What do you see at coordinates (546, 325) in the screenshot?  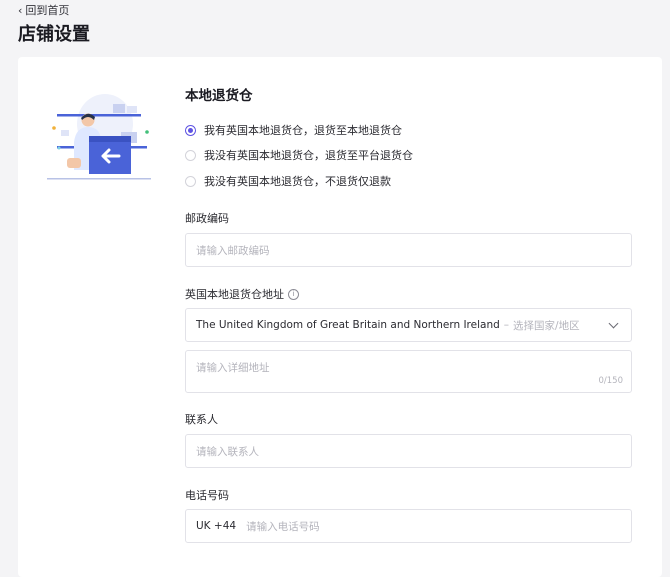 I see `country-placeholder: 选择国家/地区` at bounding box center [546, 325].